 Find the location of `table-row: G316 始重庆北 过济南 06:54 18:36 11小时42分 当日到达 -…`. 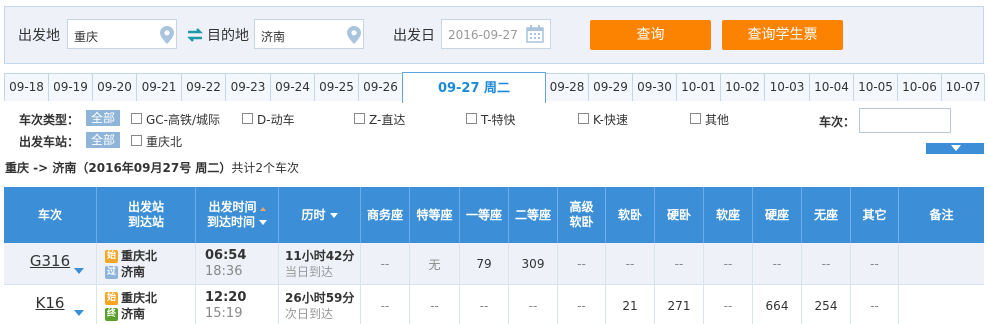

table-row: G316 始重庆北 过济南 06:54 18:36 11小时42分 当日到达 -… is located at coordinates (494, 264).